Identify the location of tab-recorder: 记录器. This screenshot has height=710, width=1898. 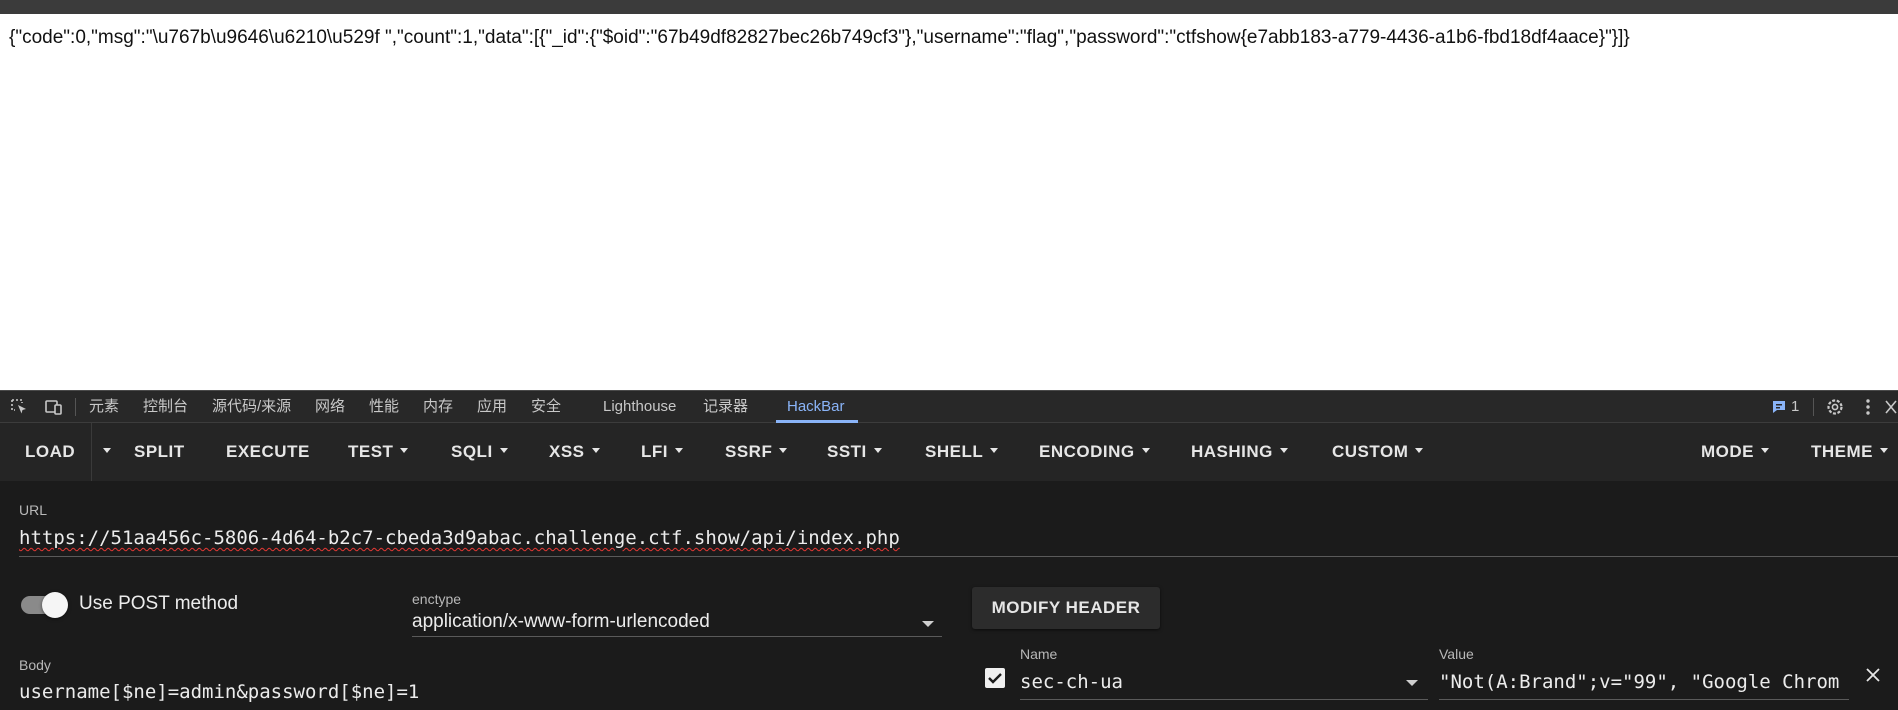
(725, 407).